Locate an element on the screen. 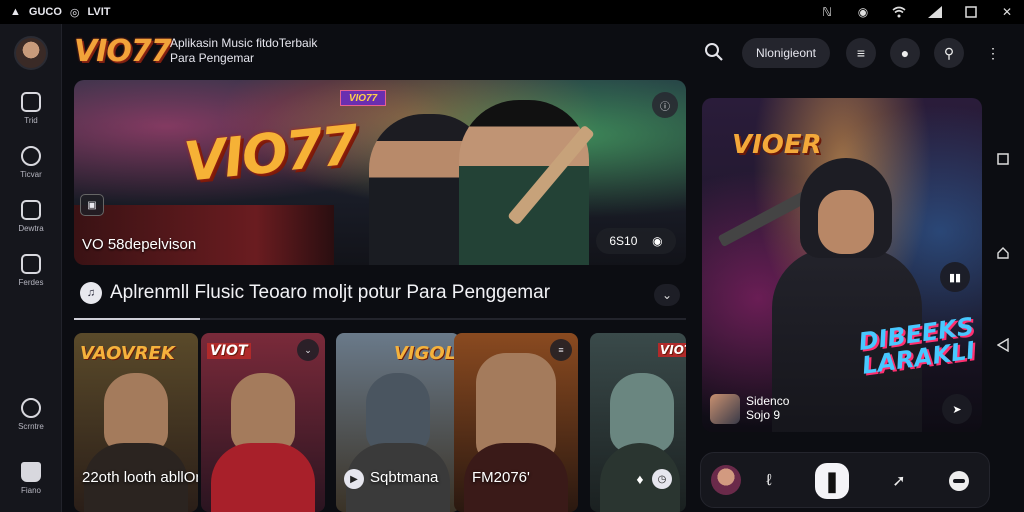 This screenshot has width=1024, height=512. section-icon: ♫ is located at coordinates (91, 293).